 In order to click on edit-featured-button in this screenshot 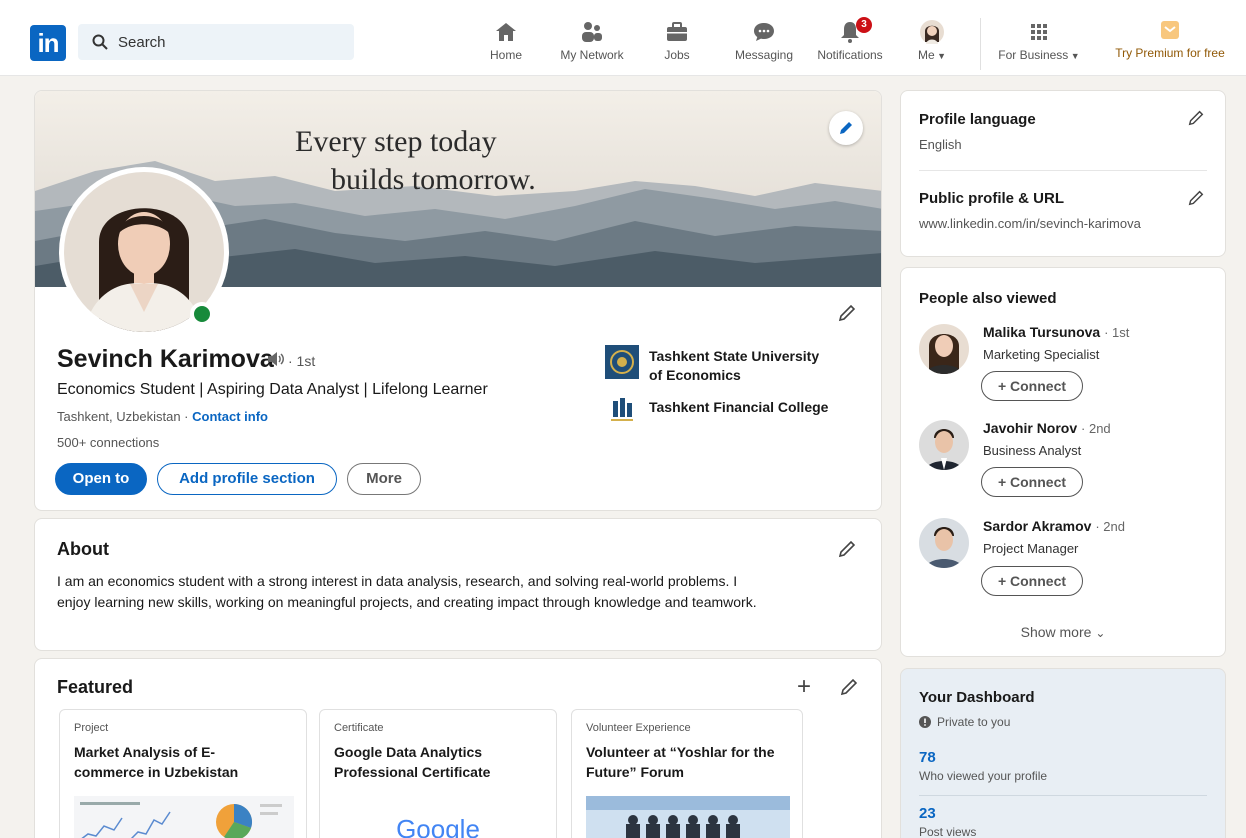, I will do `click(849, 689)`.